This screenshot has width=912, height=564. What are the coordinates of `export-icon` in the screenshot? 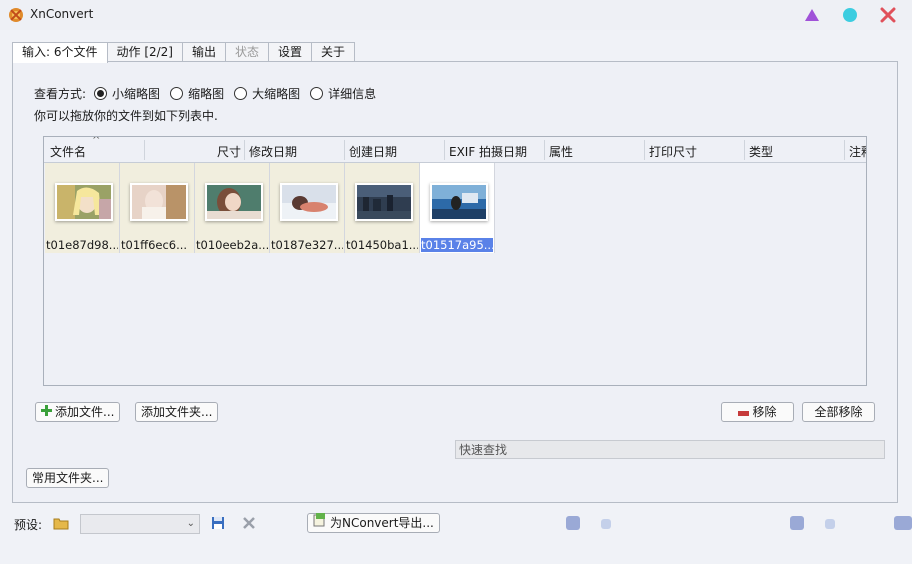 It's located at (320, 523).